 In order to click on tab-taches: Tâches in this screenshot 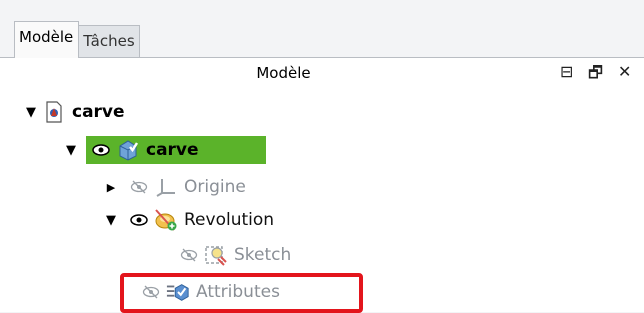, I will do `click(109, 41)`.